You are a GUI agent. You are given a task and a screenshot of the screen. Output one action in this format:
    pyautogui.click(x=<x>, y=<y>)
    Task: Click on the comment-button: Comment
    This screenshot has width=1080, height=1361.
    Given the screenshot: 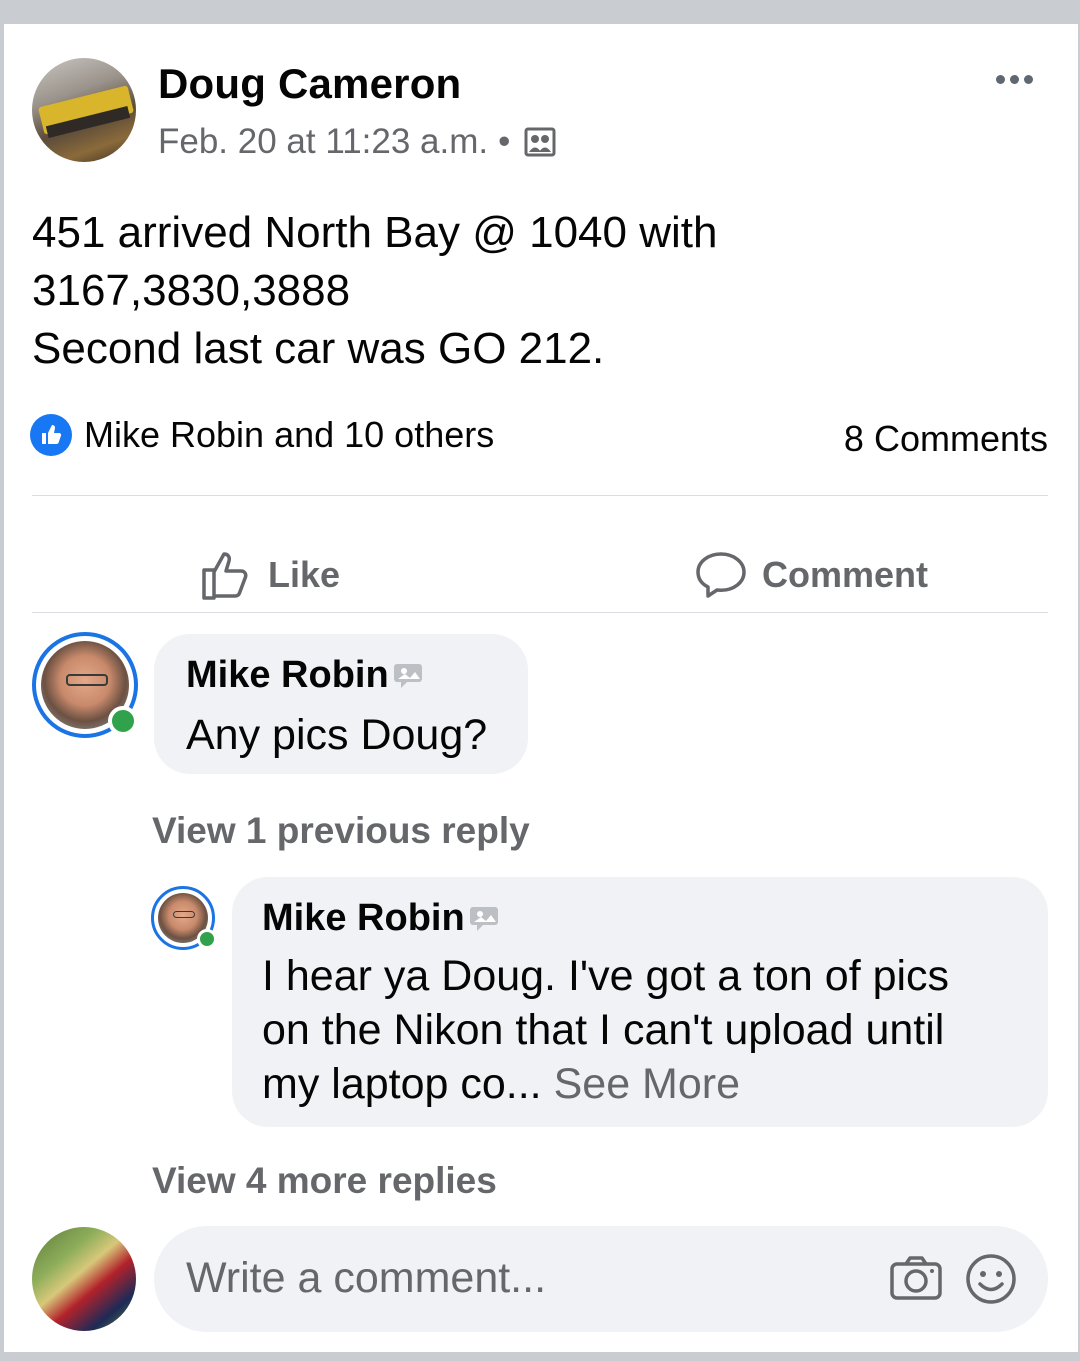 What is the action you would take?
    pyautogui.click(x=811, y=575)
    